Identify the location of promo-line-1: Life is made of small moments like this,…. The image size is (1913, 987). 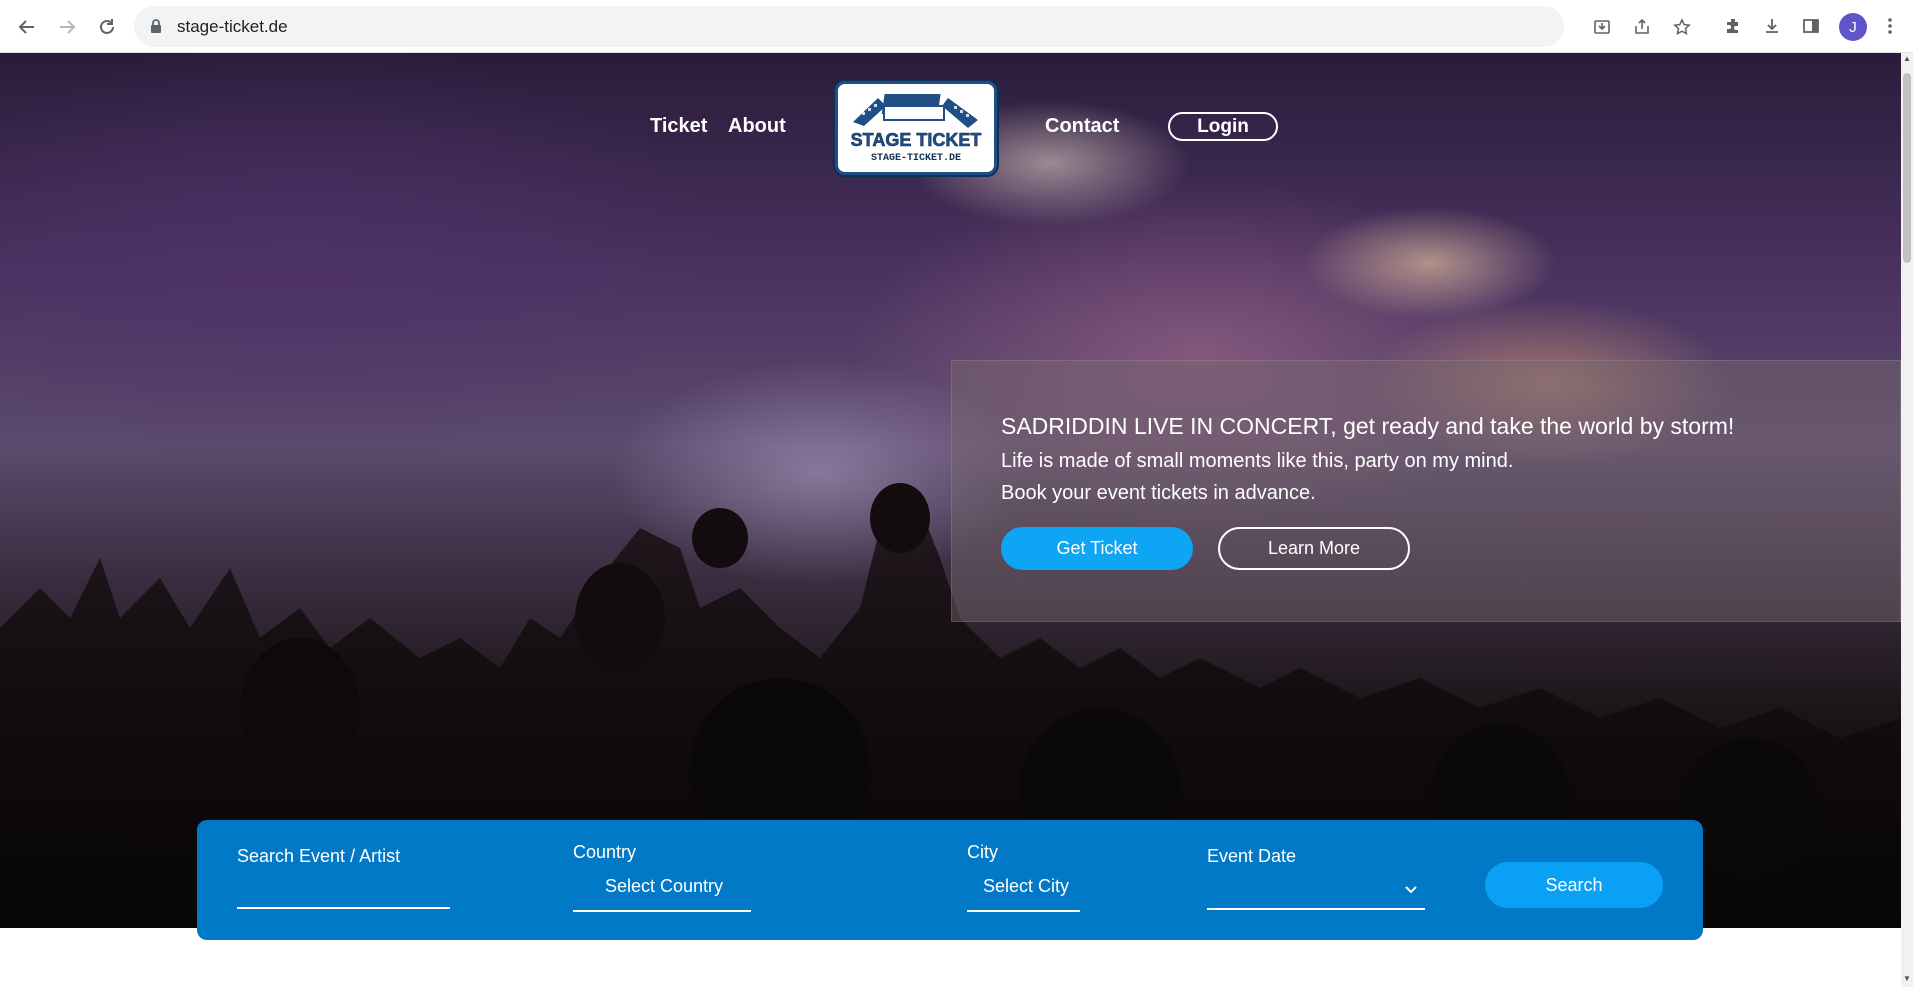
(1257, 461).